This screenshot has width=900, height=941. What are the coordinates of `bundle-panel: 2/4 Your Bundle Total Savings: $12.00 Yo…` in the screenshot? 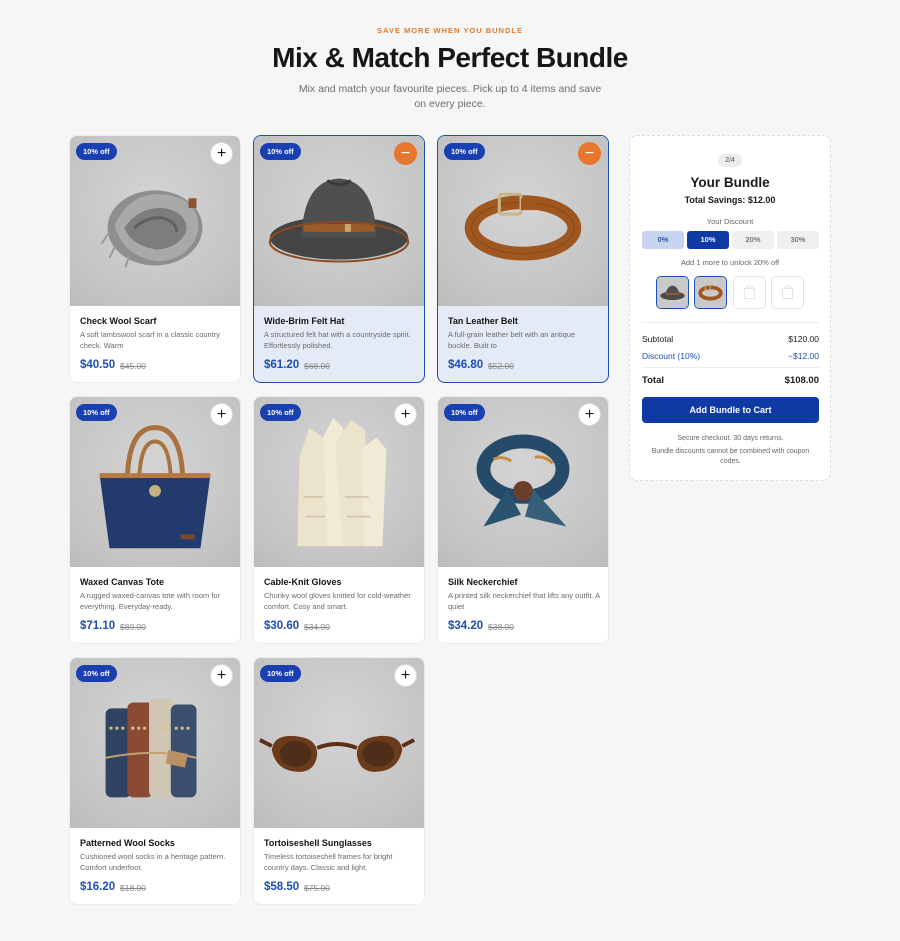 It's located at (730, 308).